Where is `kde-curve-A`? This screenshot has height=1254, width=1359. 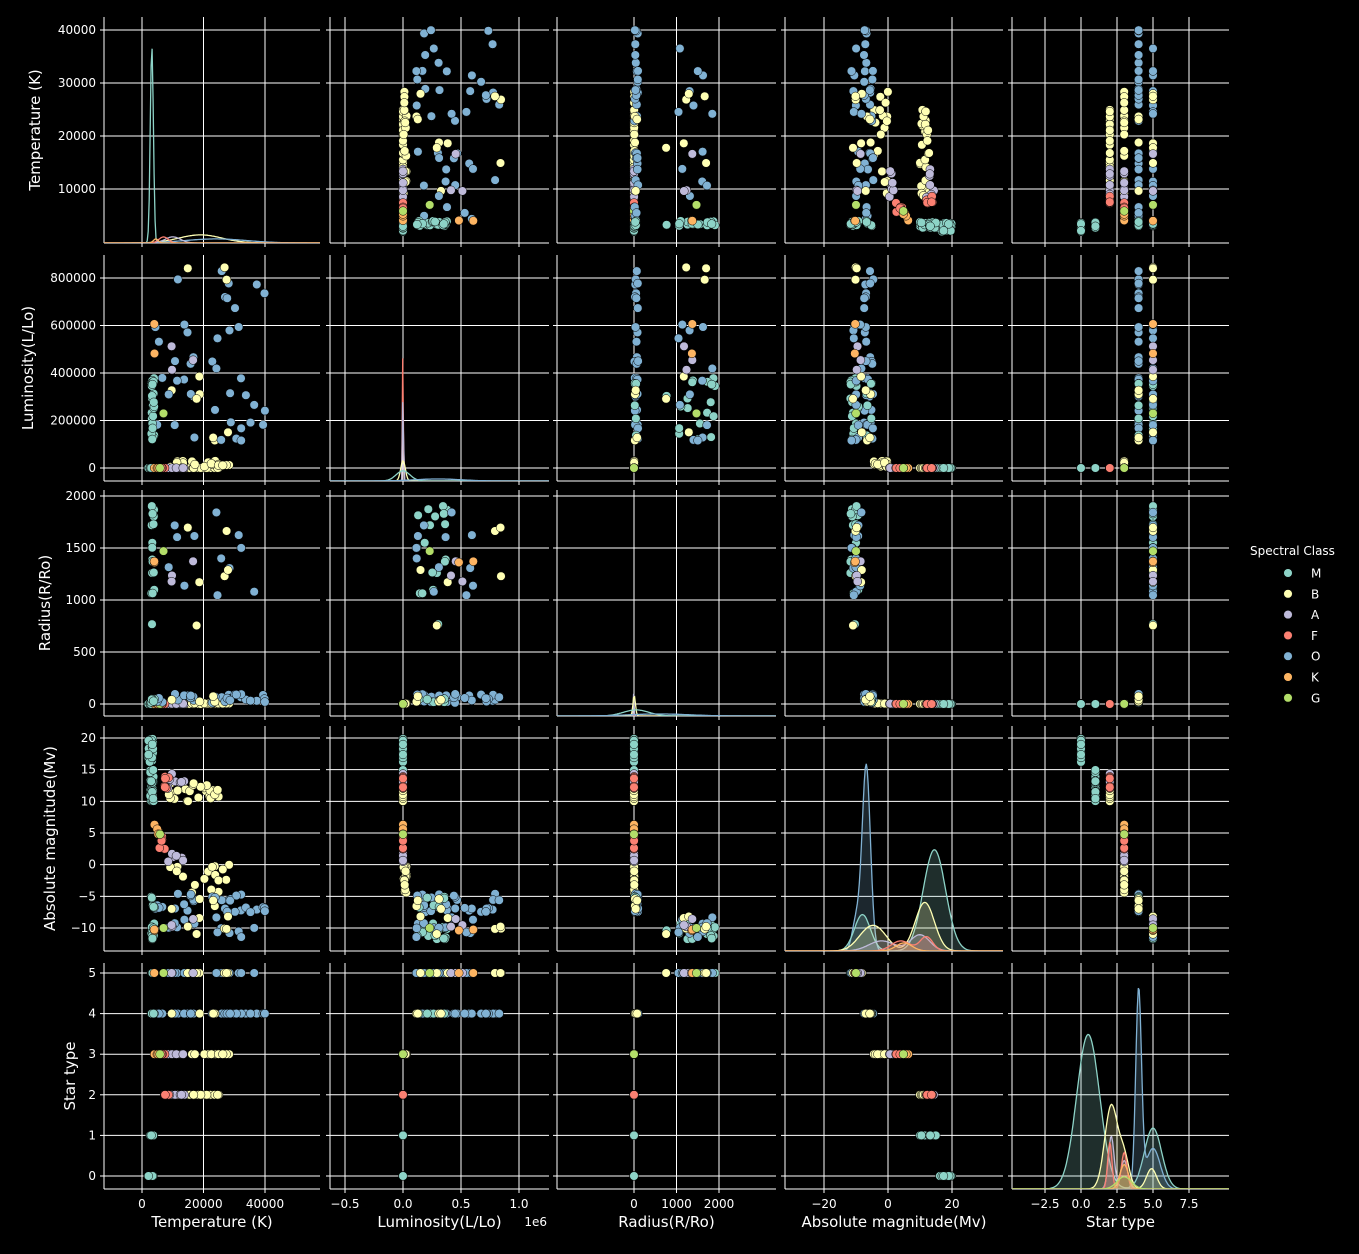
kde-curve-A is located at coordinates (439, 441).